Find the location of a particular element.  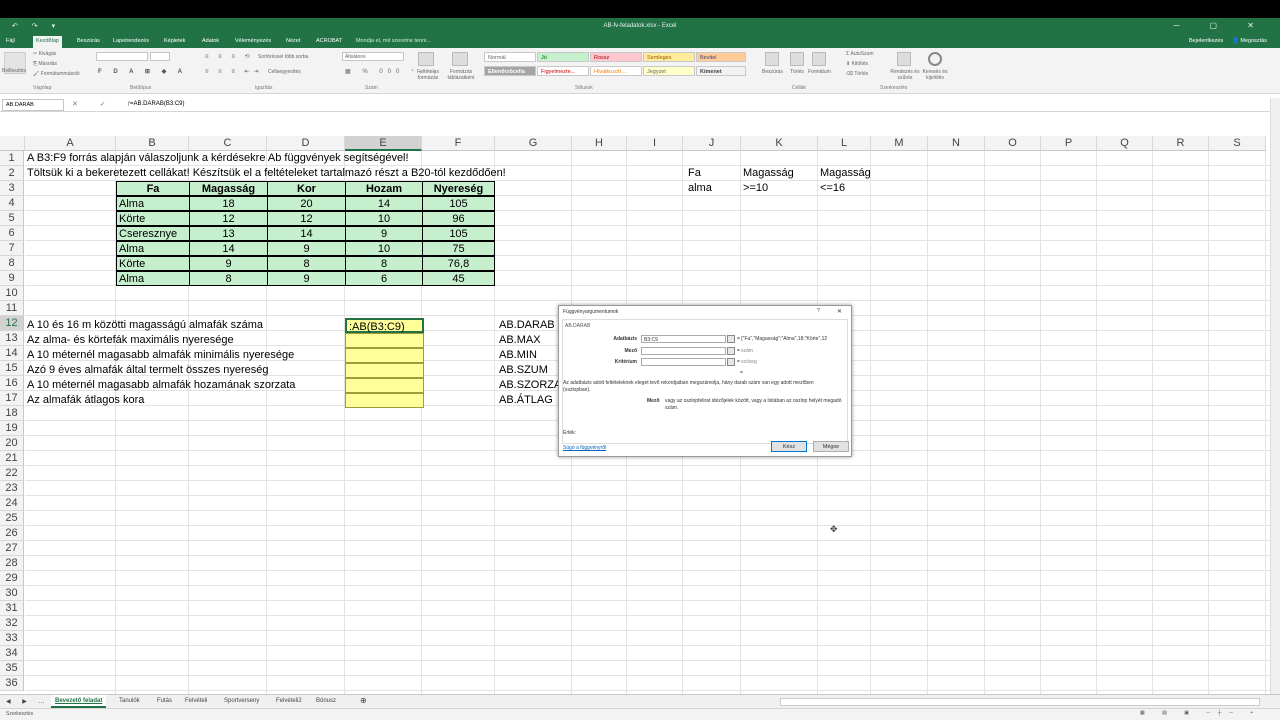

table-cell: 8 is located at coordinates (384, 263).